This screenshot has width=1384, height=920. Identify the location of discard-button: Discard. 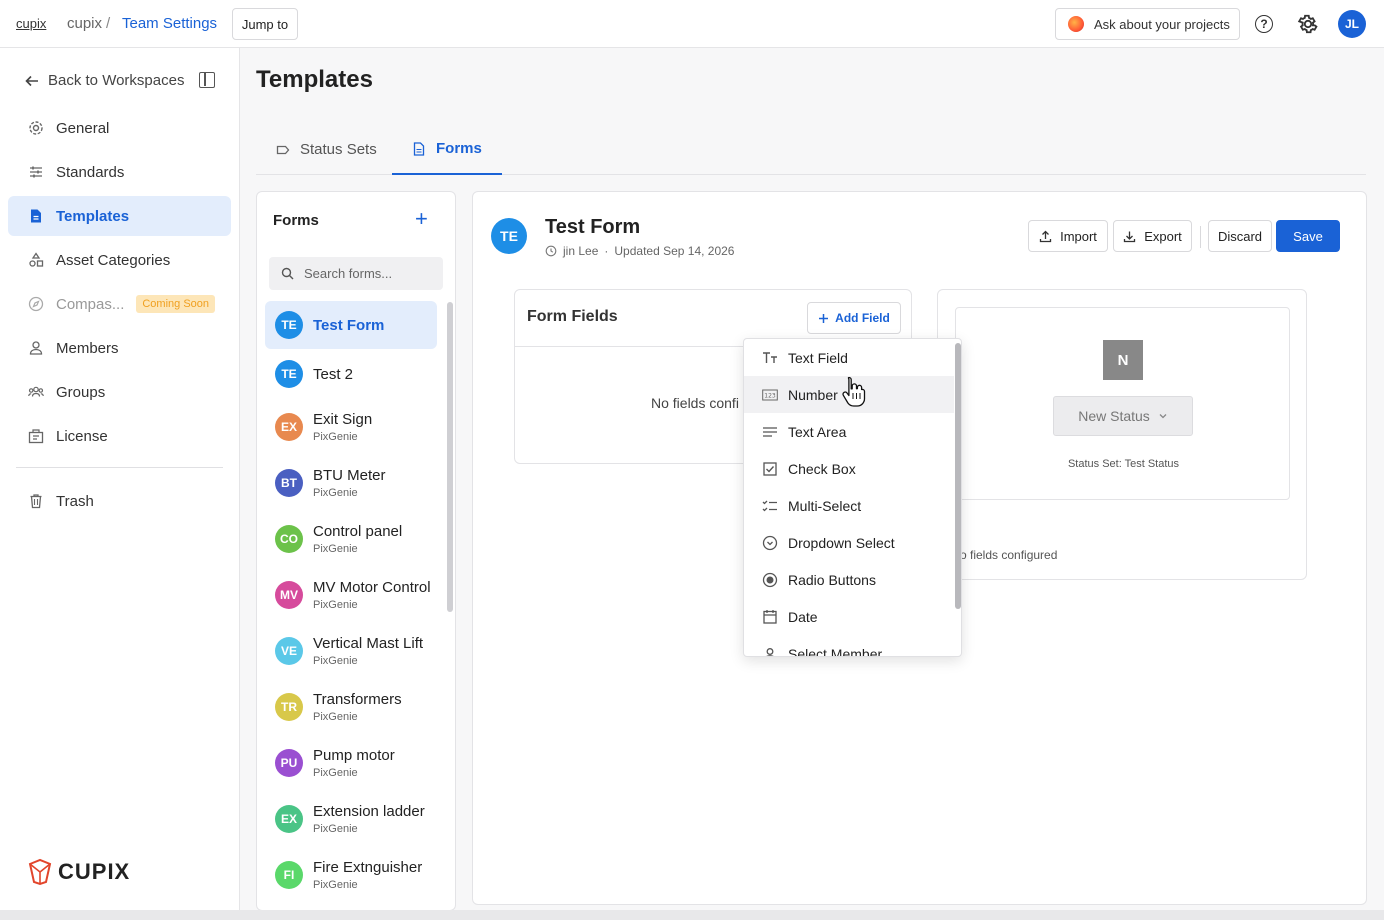
(1240, 236).